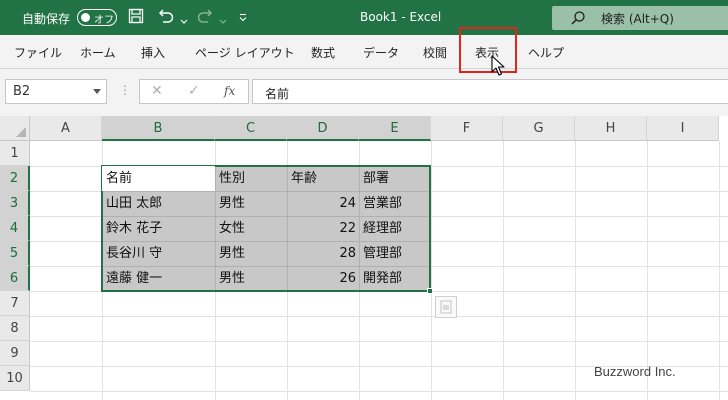 The height and width of the screenshot is (400, 728). Describe the element at coordinates (251, 204) in the screenshot. I see `cell-c3: 男性` at that location.